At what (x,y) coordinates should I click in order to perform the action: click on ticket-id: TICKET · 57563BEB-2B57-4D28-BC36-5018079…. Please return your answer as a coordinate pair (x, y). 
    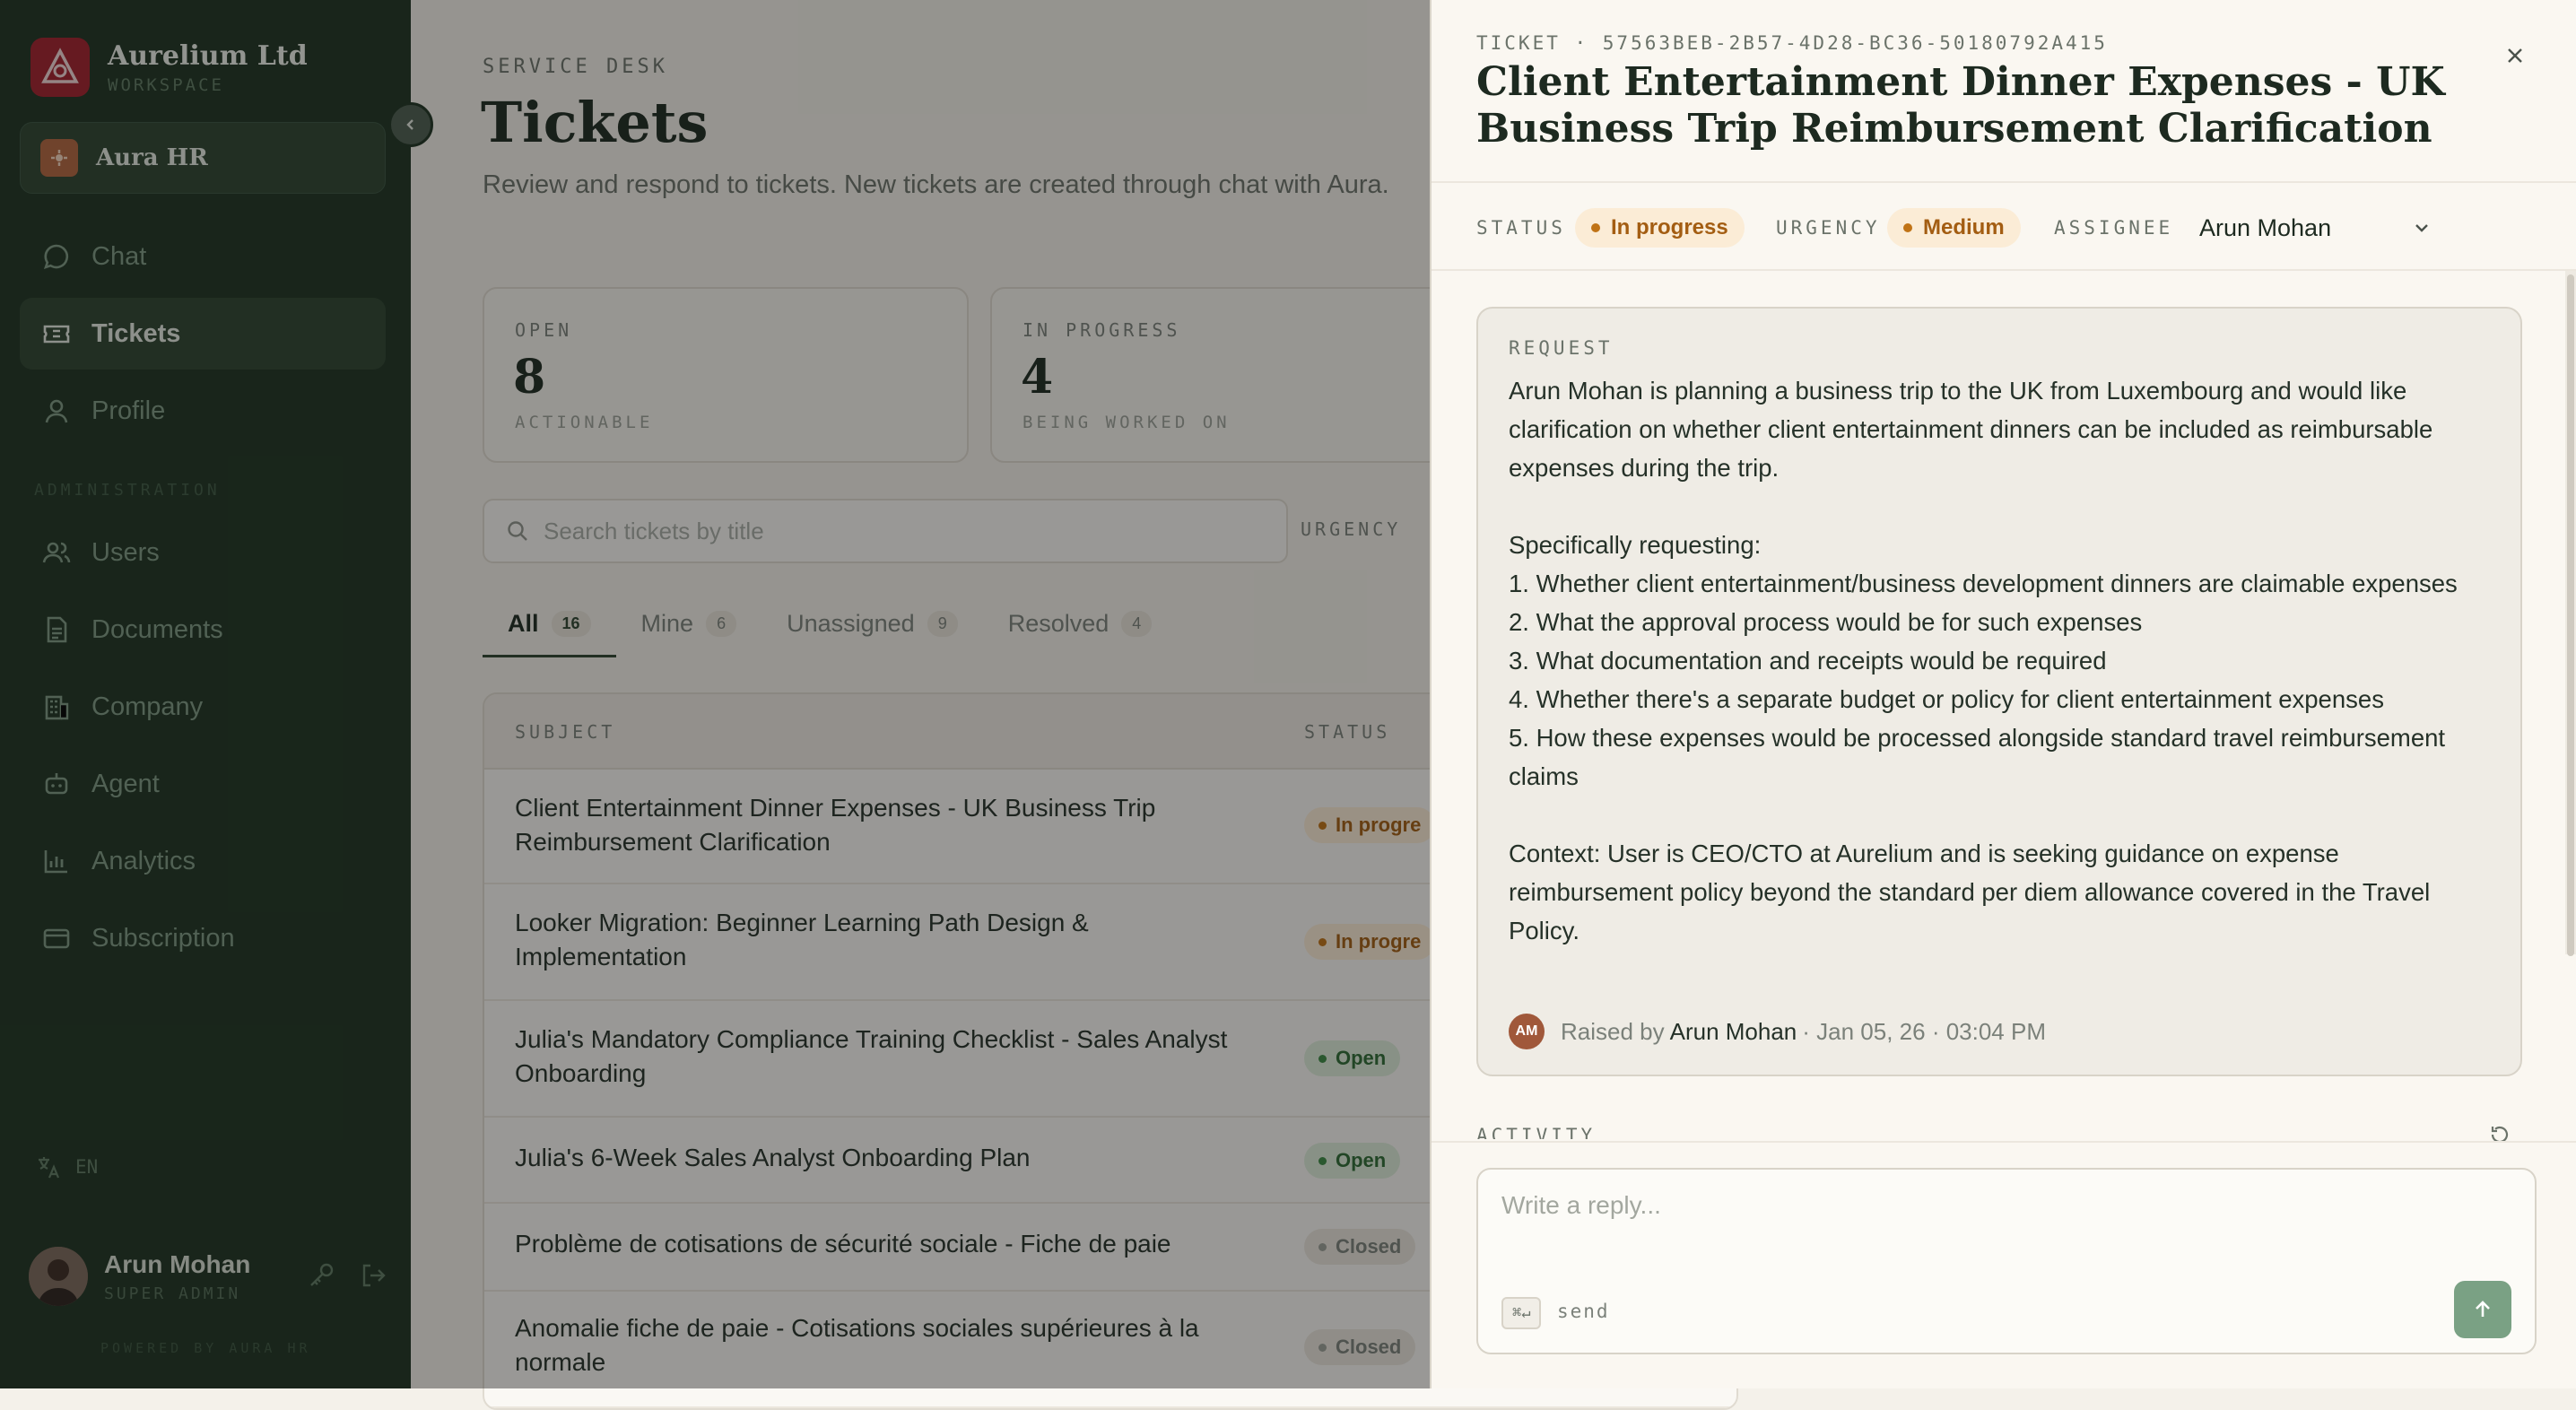
    Looking at the image, I should click on (1792, 43).